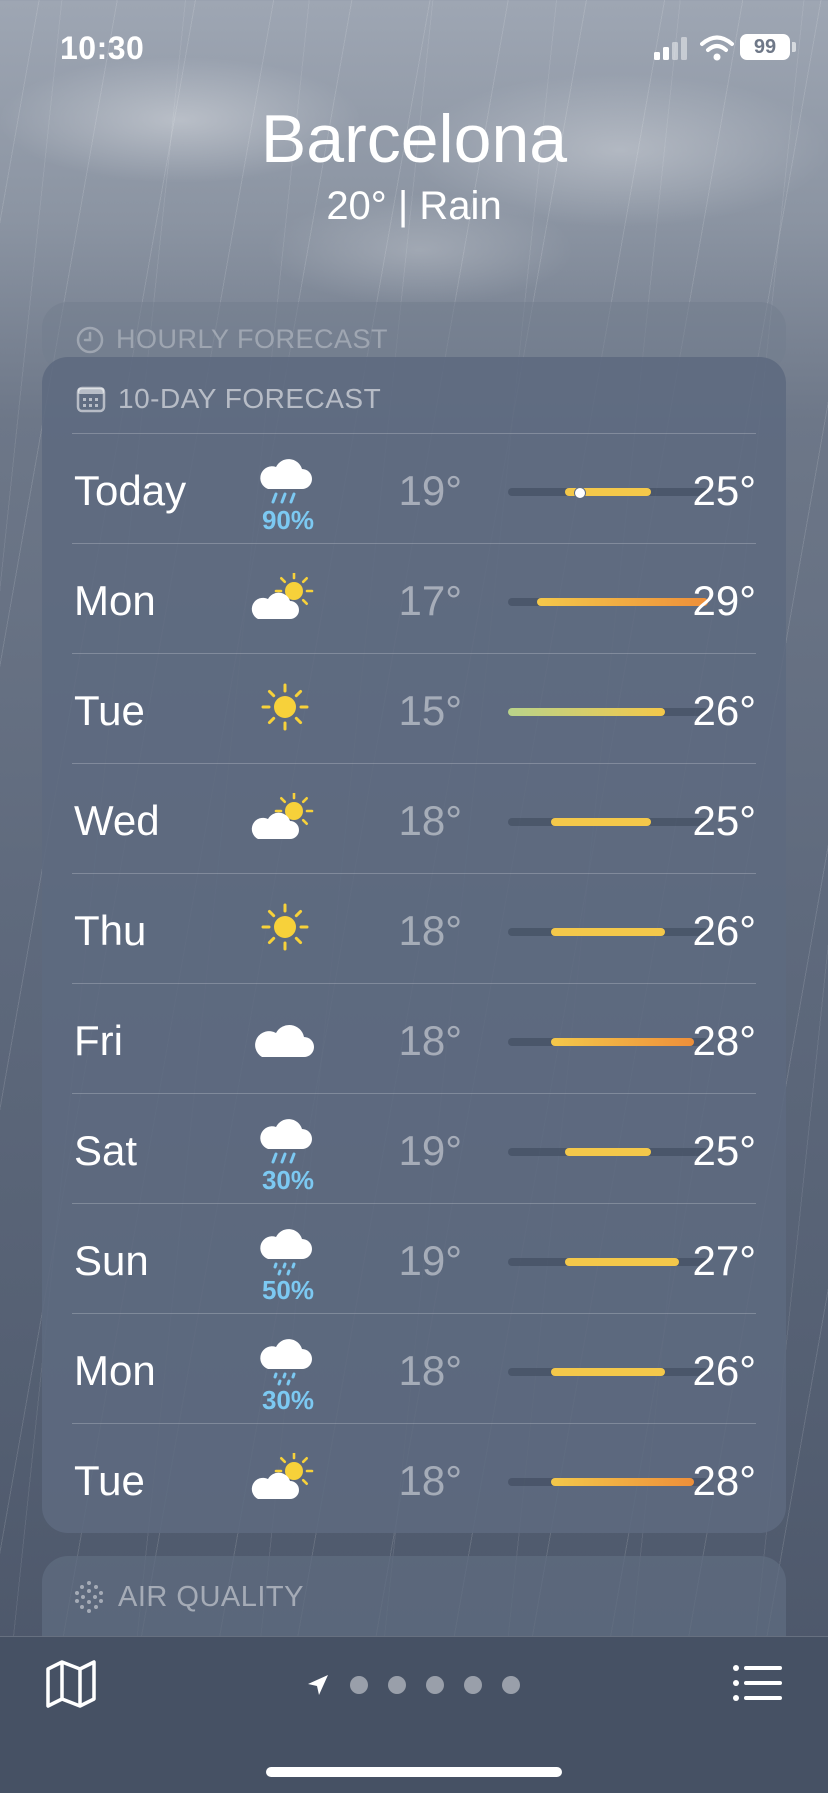 The image size is (828, 1793). Describe the element at coordinates (89, 1597) in the screenshot. I see `air-quality-icon` at that location.